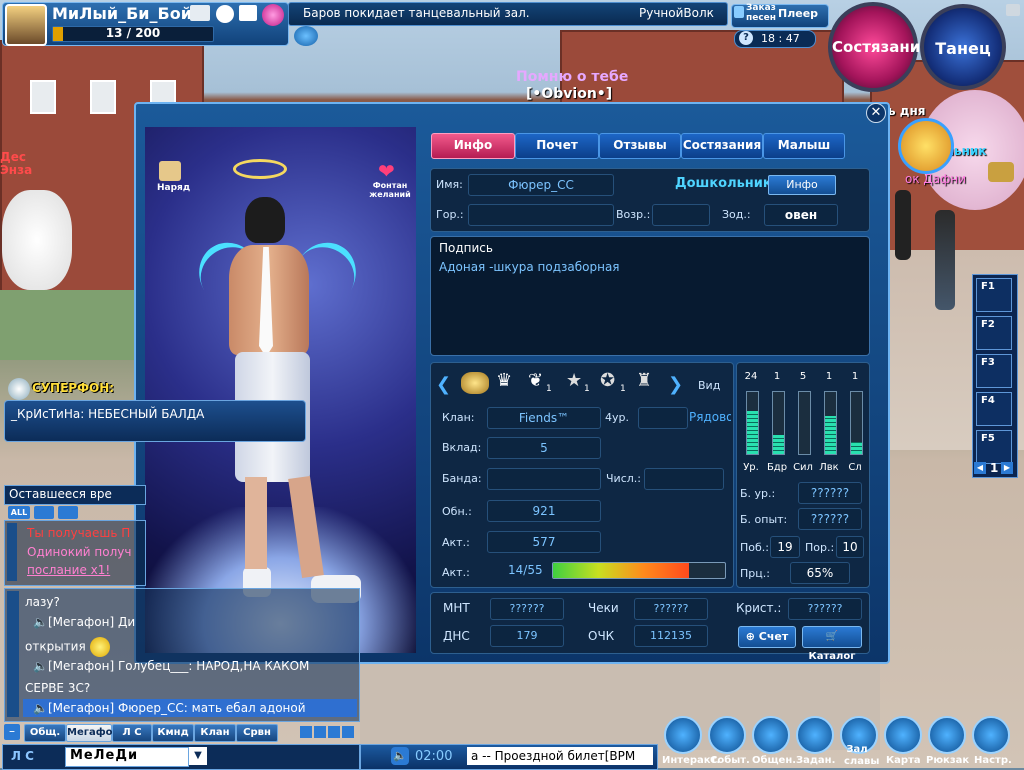 The height and width of the screenshot is (770, 1024). Describe the element at coordinates (12, 732) in the screenshot. I see `collapse-chat-button: –` at that location.